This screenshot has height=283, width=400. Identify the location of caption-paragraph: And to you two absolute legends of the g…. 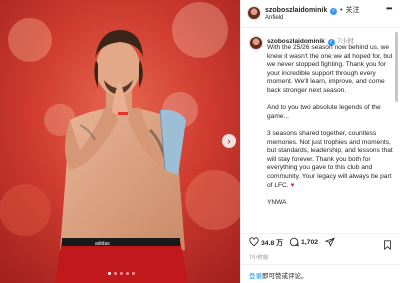
(324, 112).